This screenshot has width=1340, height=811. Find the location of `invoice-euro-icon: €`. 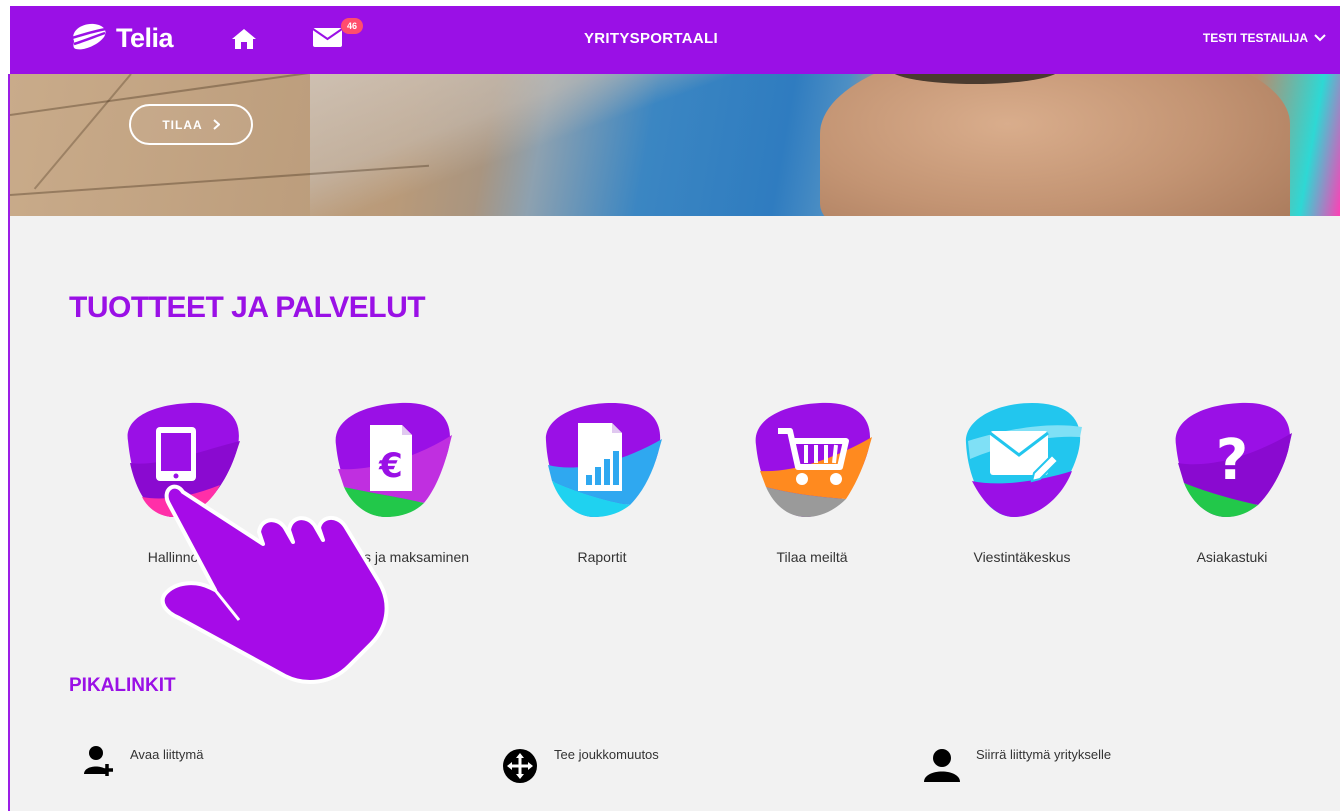

invoice-euro-icon: € is located at coordinates (393, 459).